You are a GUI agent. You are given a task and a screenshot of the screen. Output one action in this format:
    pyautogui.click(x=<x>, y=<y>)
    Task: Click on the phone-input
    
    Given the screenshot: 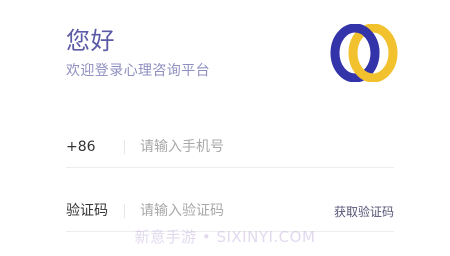 What is the action you would take?
    pyautogui.click(x=225, y=147)
    